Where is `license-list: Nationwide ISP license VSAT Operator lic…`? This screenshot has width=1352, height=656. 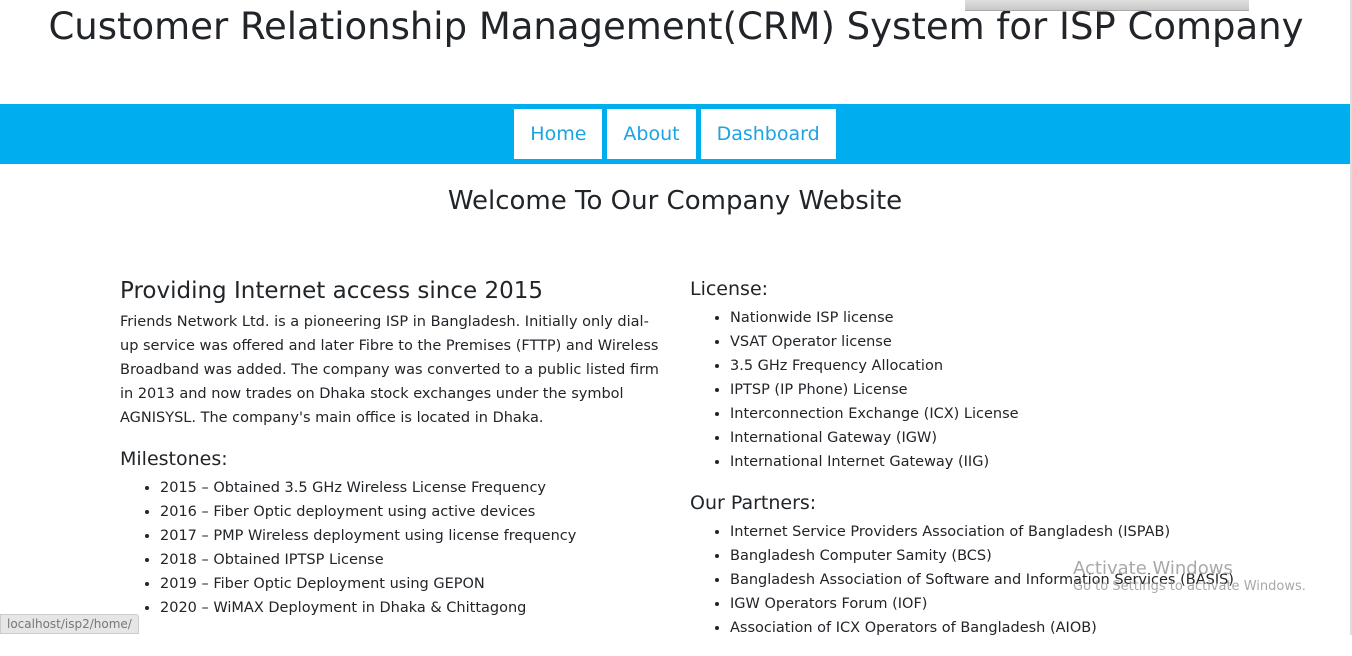
license-list: Nationwide ISP license VSAT Operator lic… is located at coordinates (990, 390).